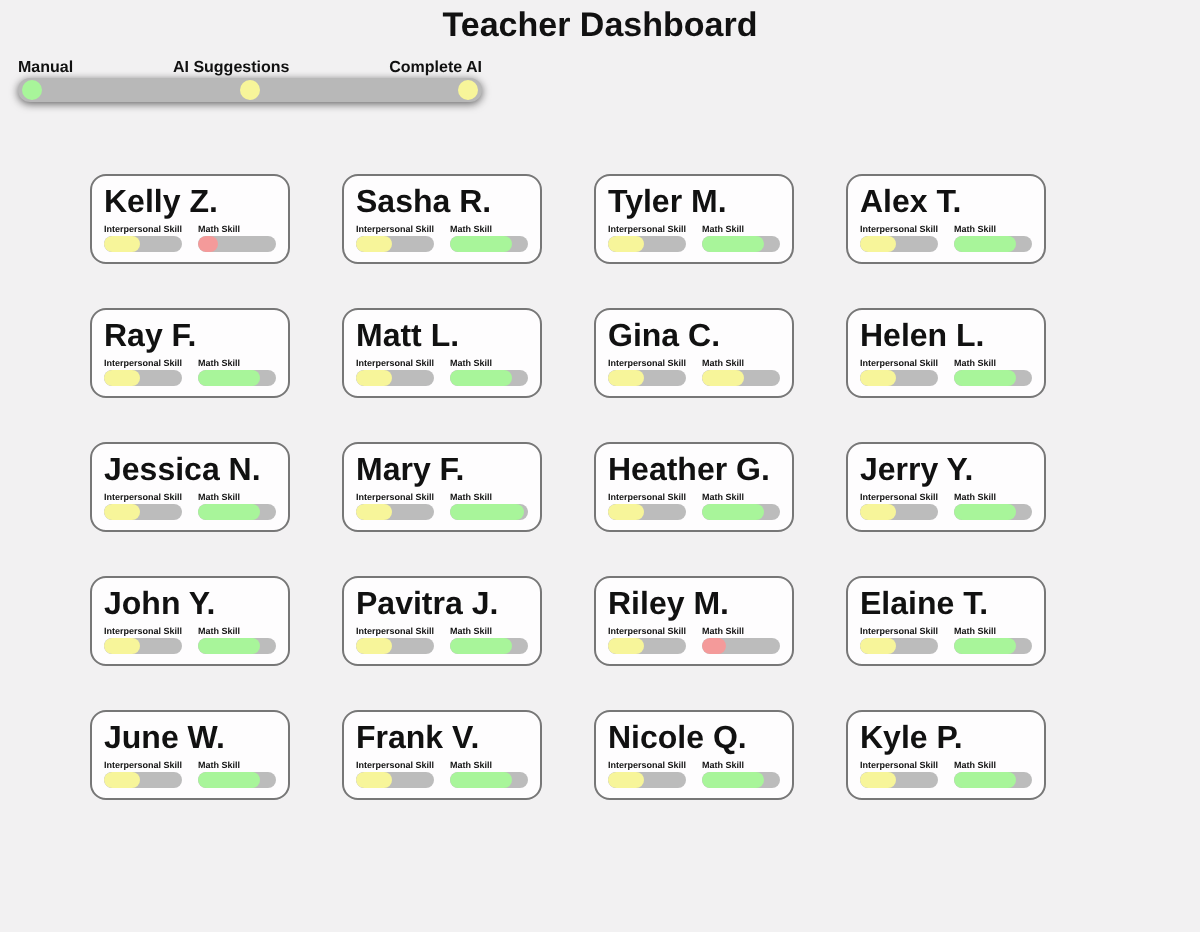 The height and width of the screenshot is (932, 1200). Describe the element at coordinates (665, 338) in the screenshot. I see `student-name: Gina C.` at that location.